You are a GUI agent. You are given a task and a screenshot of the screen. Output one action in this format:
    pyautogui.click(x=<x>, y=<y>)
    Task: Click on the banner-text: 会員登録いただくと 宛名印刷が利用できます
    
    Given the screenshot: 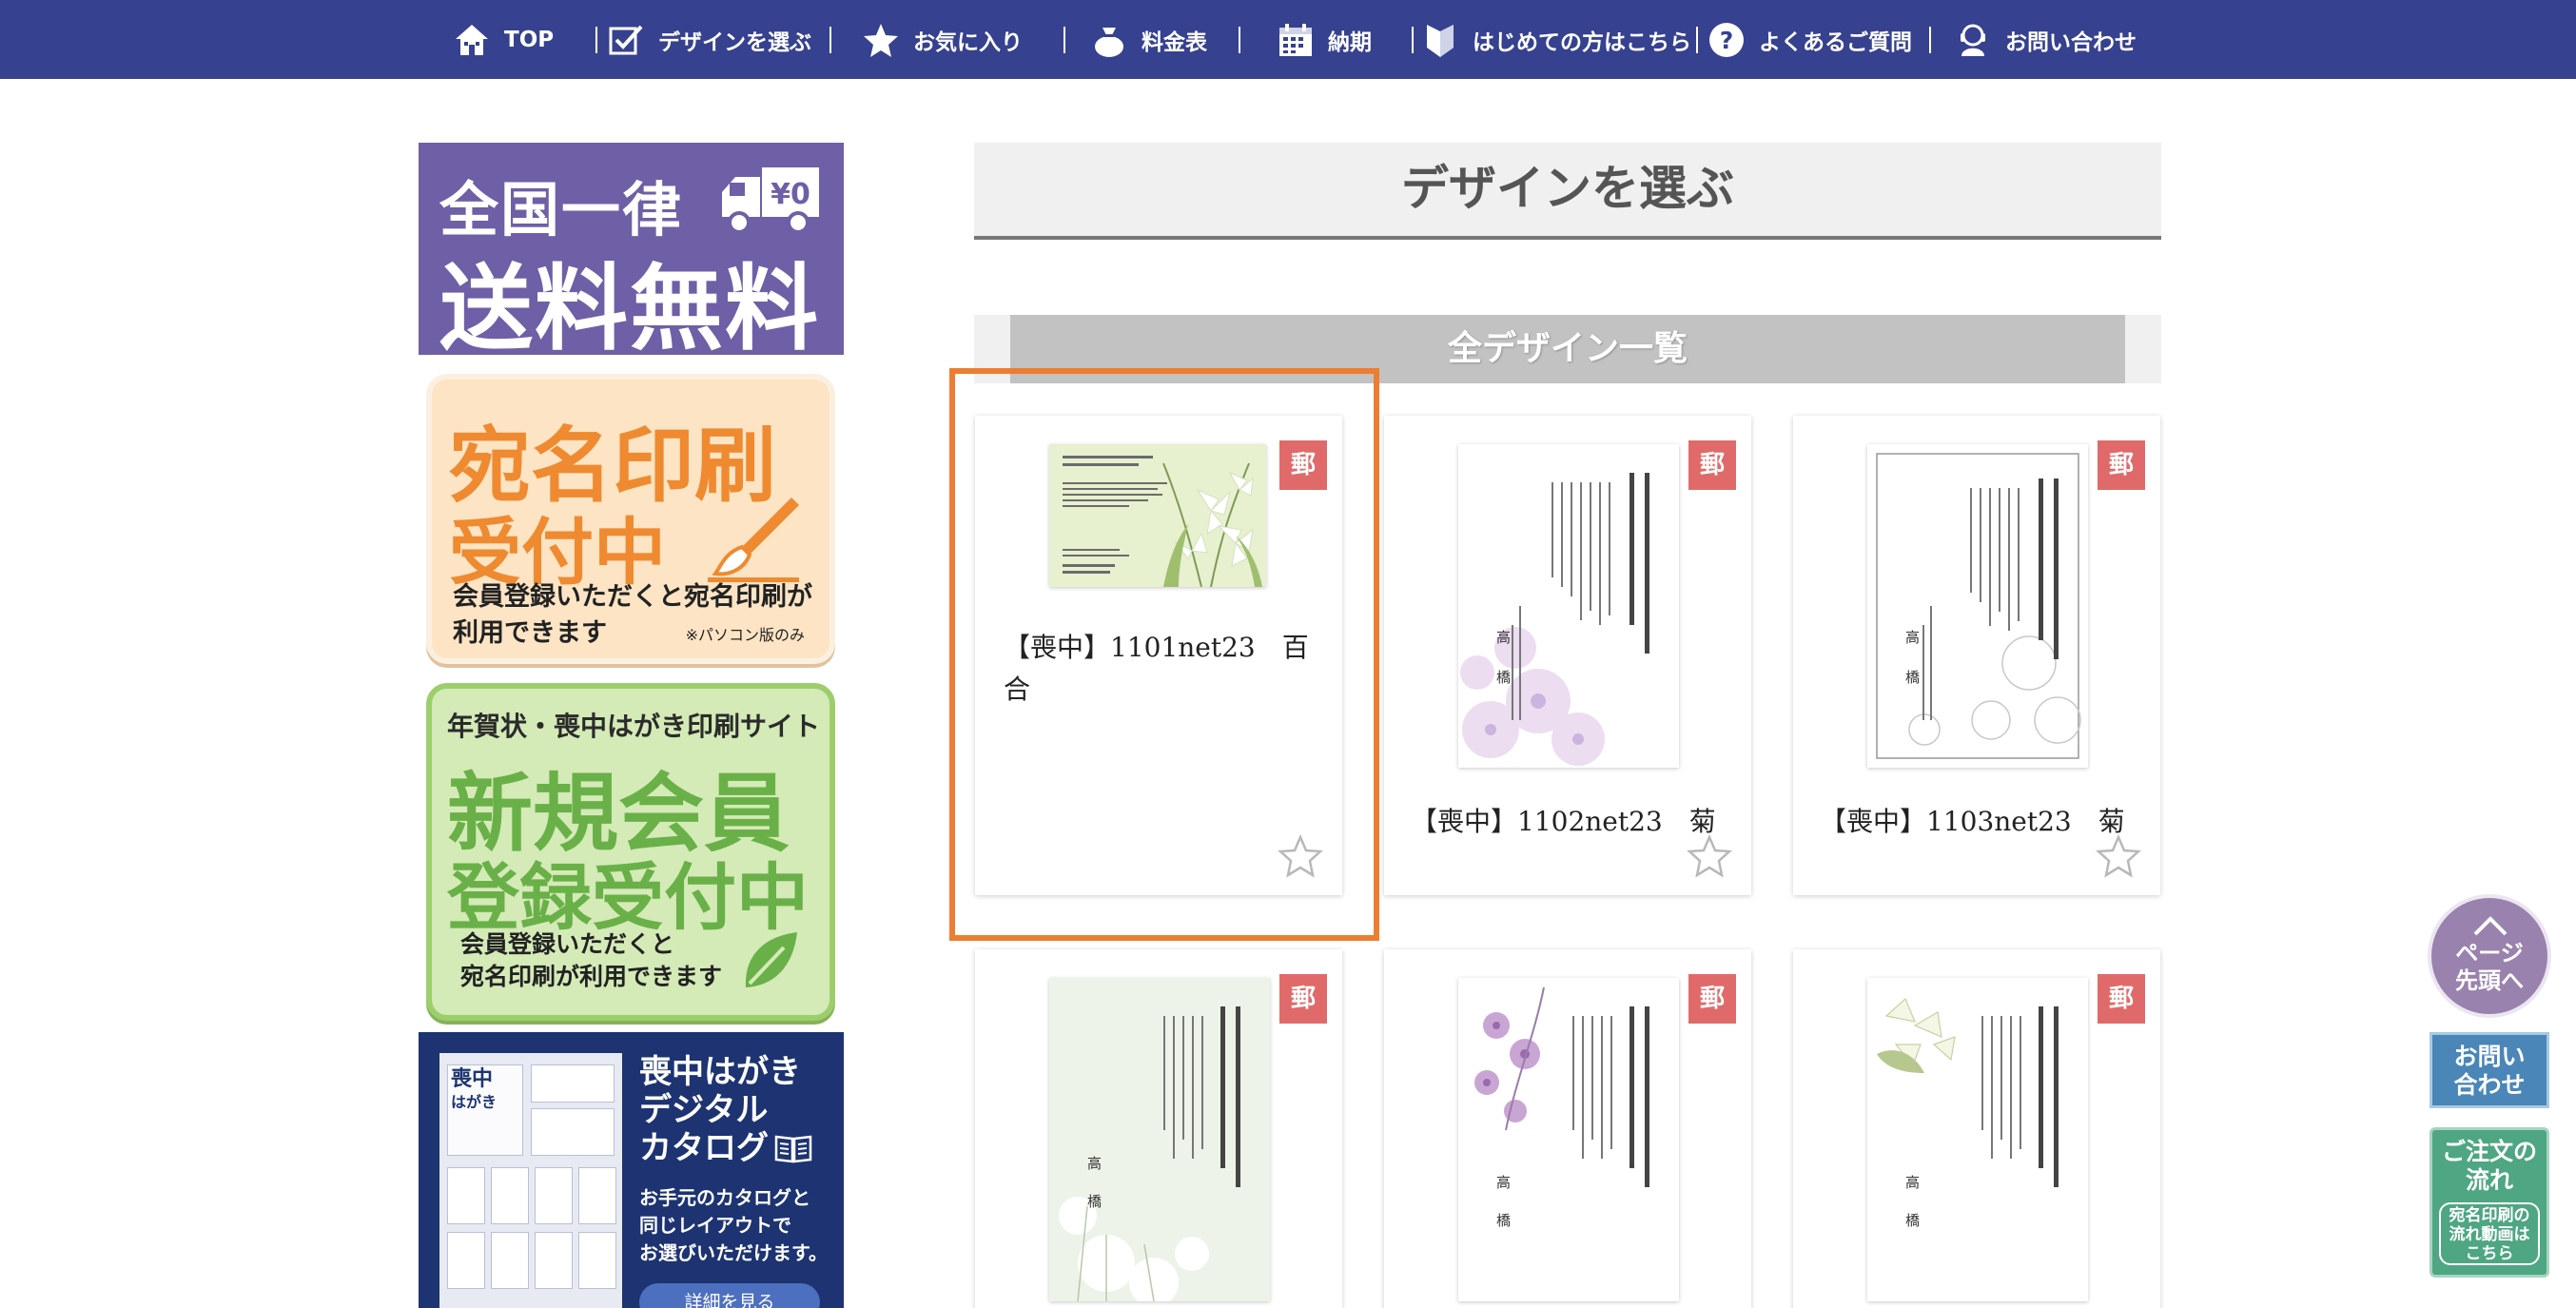 What is the action you would take?
    pyautogui.click(x=592, y=960)
    